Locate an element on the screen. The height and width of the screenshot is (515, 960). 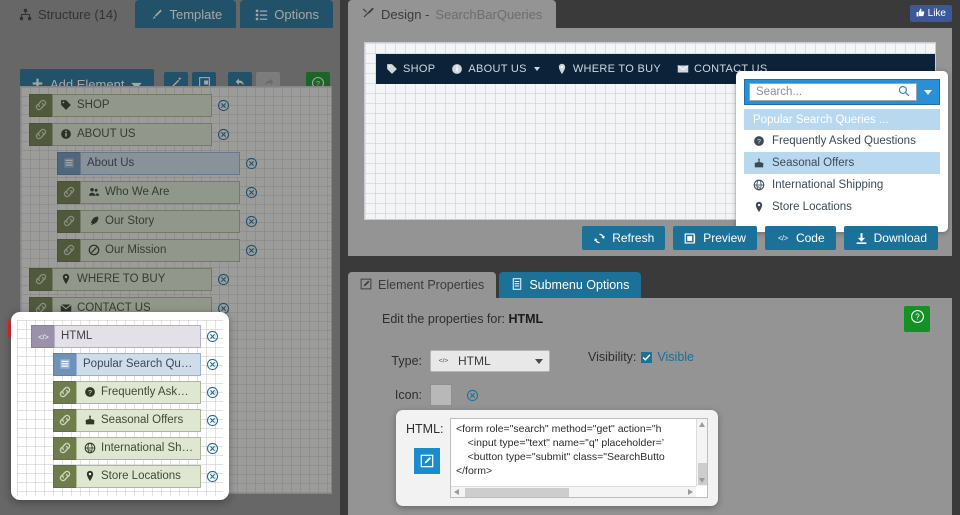
code-icon: </> is located at coordinates (42, 336).